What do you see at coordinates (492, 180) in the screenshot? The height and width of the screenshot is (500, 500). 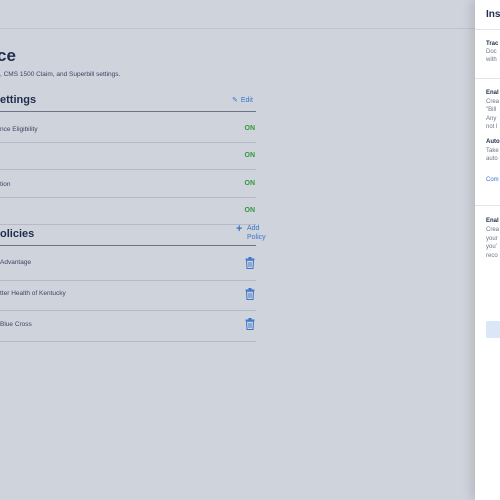 I see `panel-link: Com` at bounding box center [492, 180].